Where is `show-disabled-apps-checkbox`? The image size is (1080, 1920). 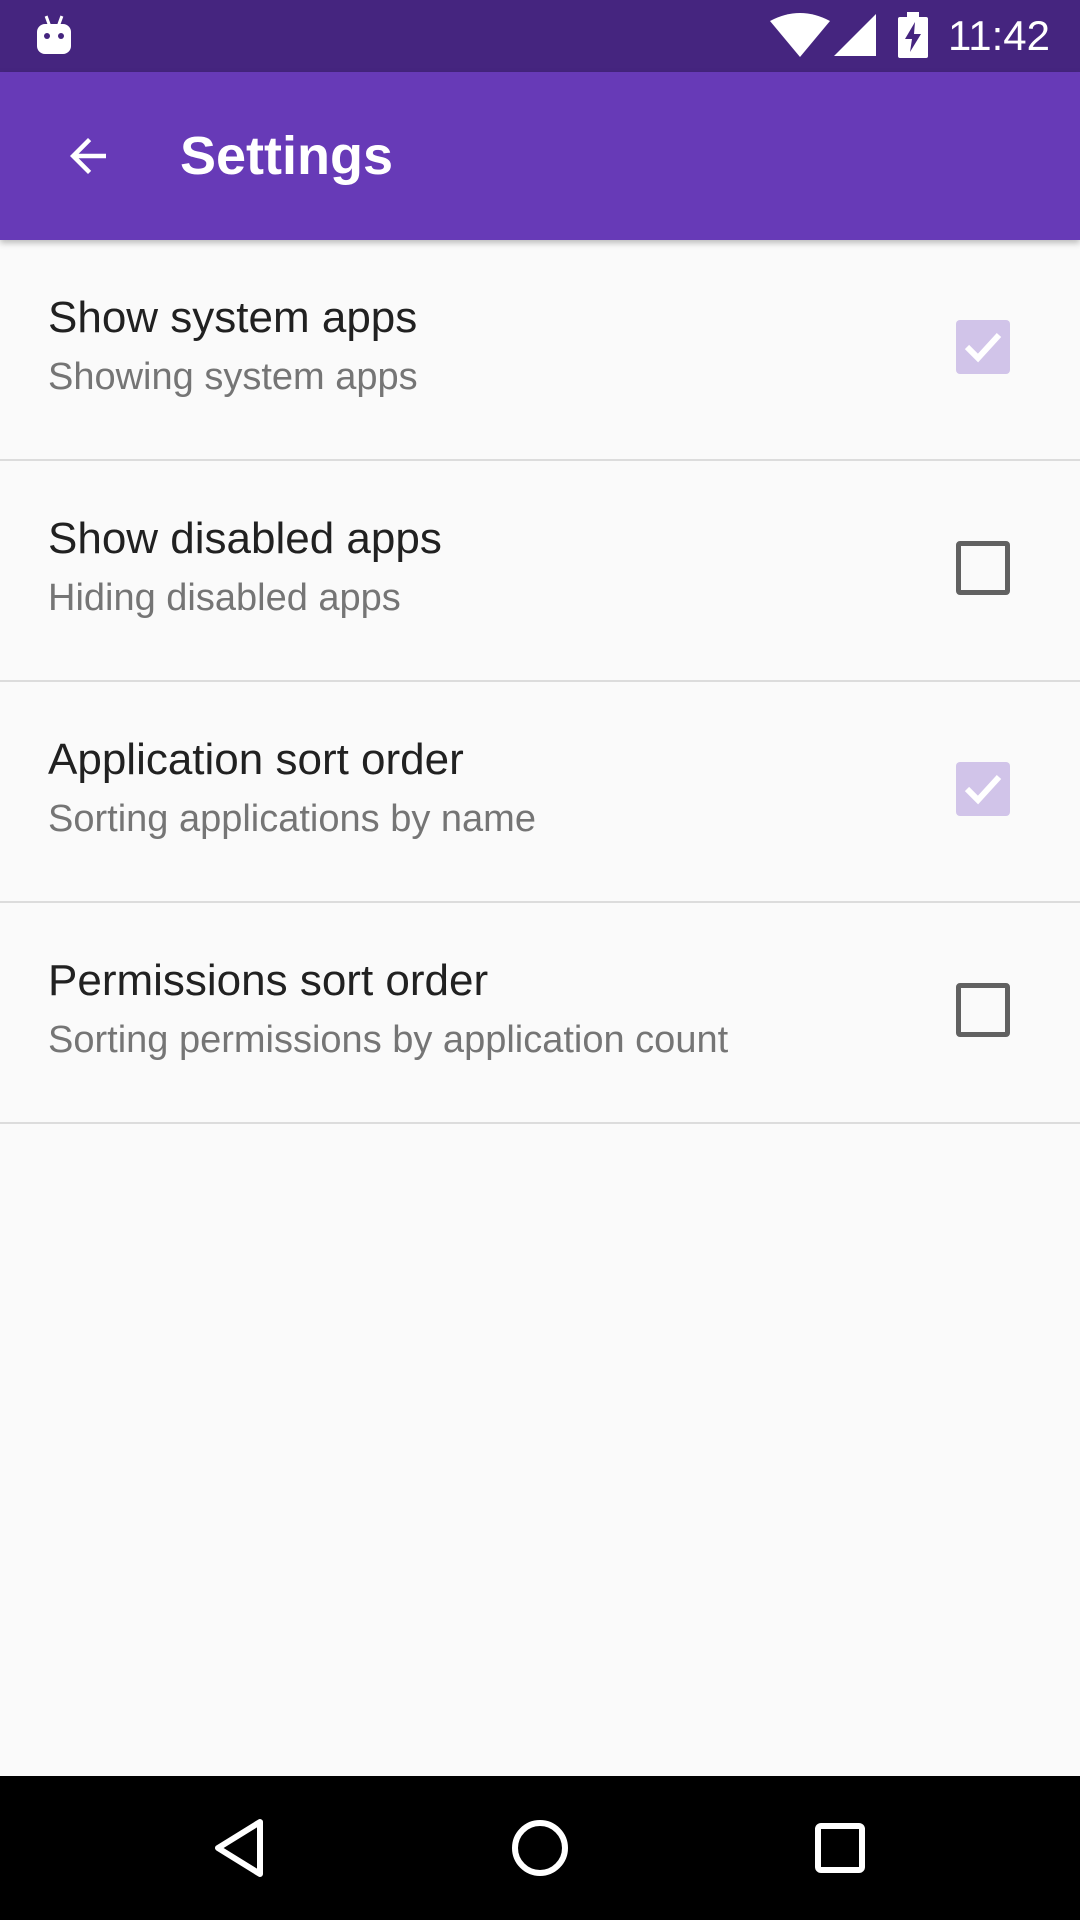 show-disabled-apps-checkbox is located at coordinates (983, 568).